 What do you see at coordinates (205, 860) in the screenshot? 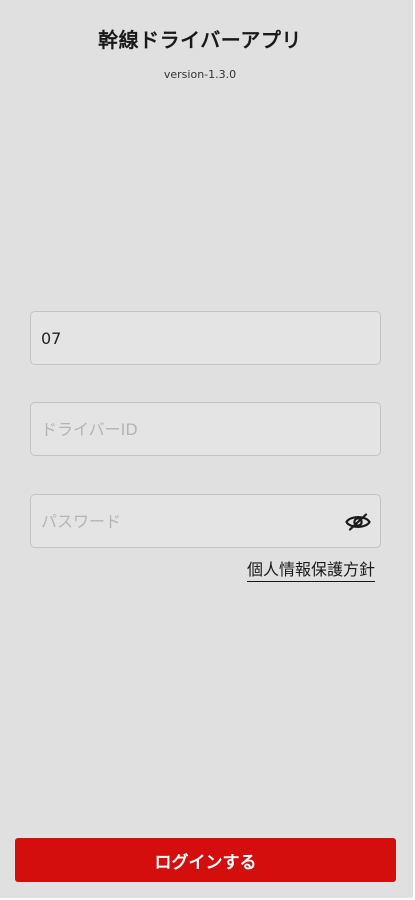
I see `login-button: ログインする` at bounding box center [205, 860].